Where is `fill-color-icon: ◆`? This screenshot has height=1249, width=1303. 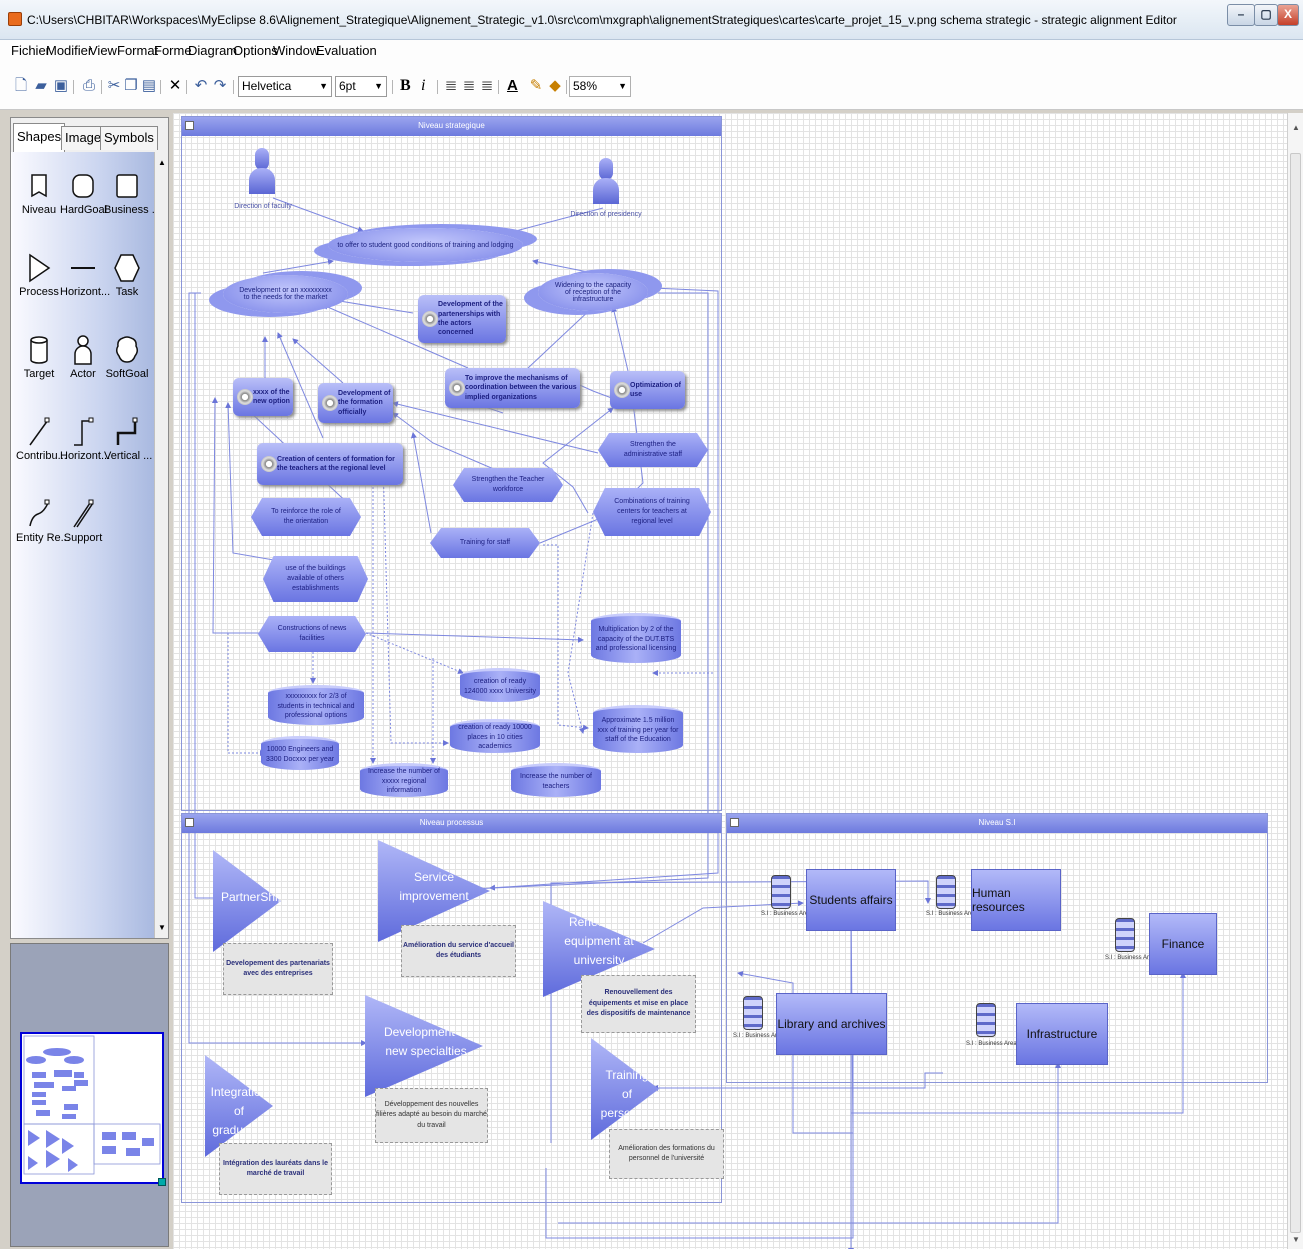
fill-color-icon: ◆ is located at coordinates (555, 86).